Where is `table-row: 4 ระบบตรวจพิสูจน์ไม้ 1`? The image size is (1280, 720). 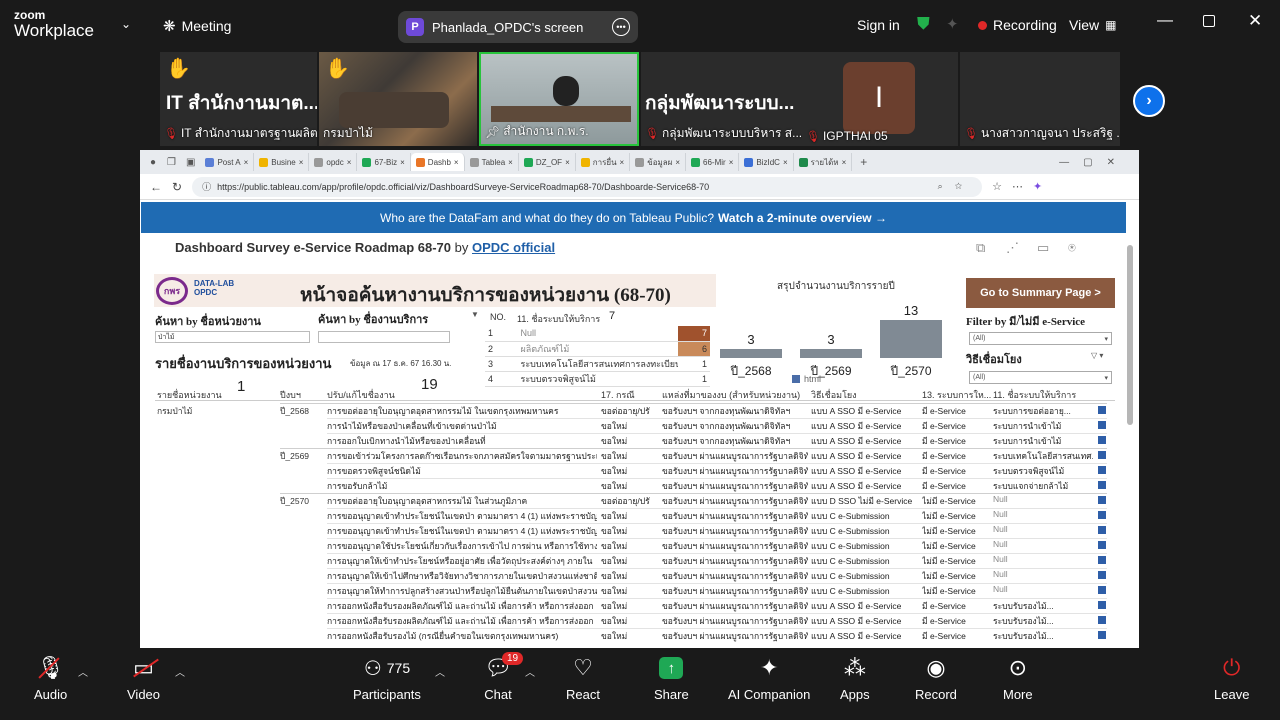 table-row: 4 ระบบตรวจพิสูจน์ไม้ 1 is located at coordinates (597, 379).